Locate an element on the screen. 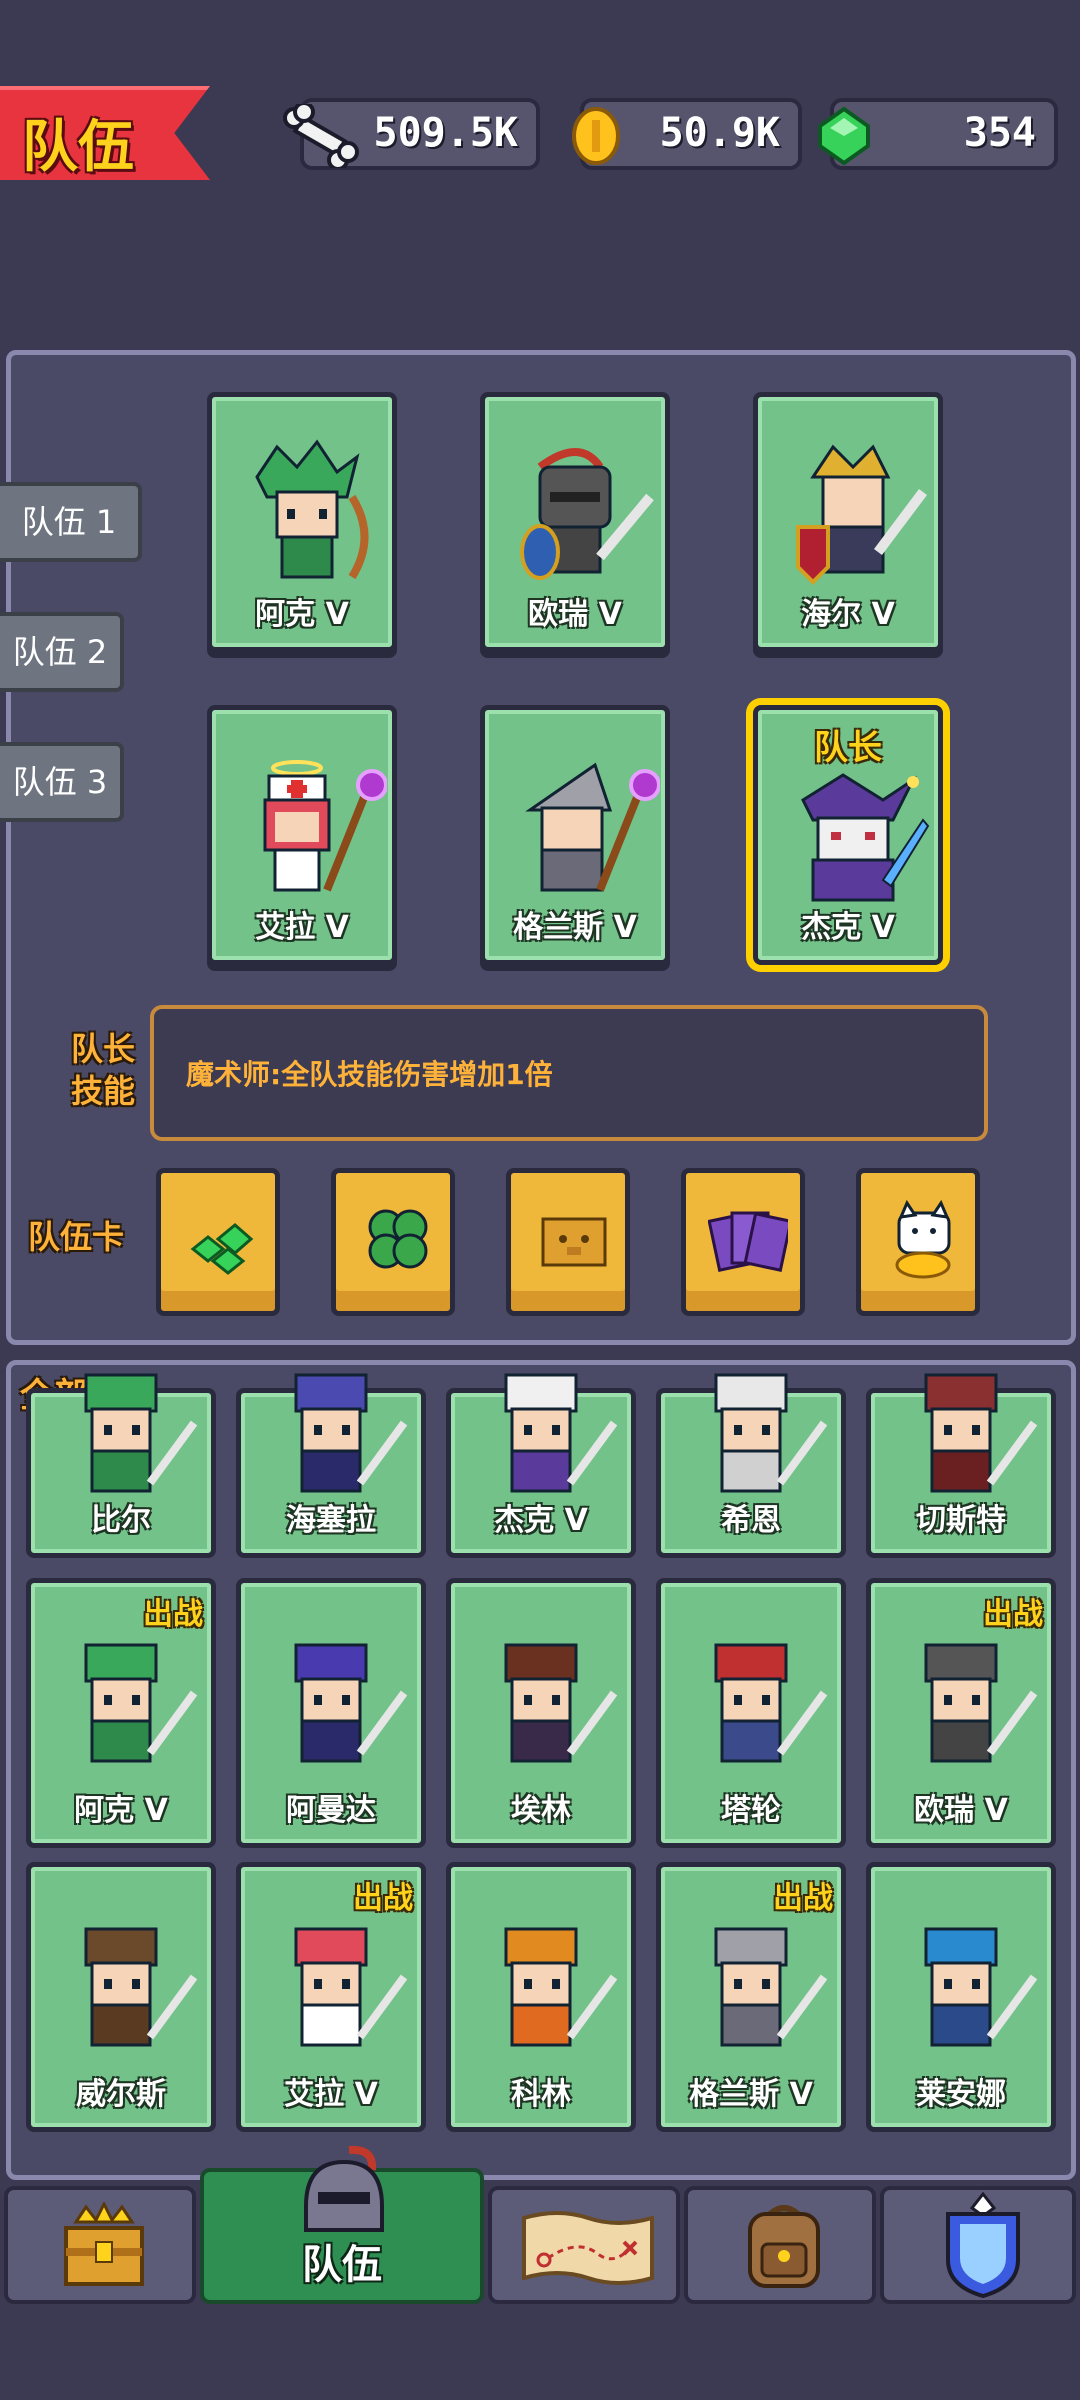  page-title-banner: 队伍 is located at coordinates (105, 133).